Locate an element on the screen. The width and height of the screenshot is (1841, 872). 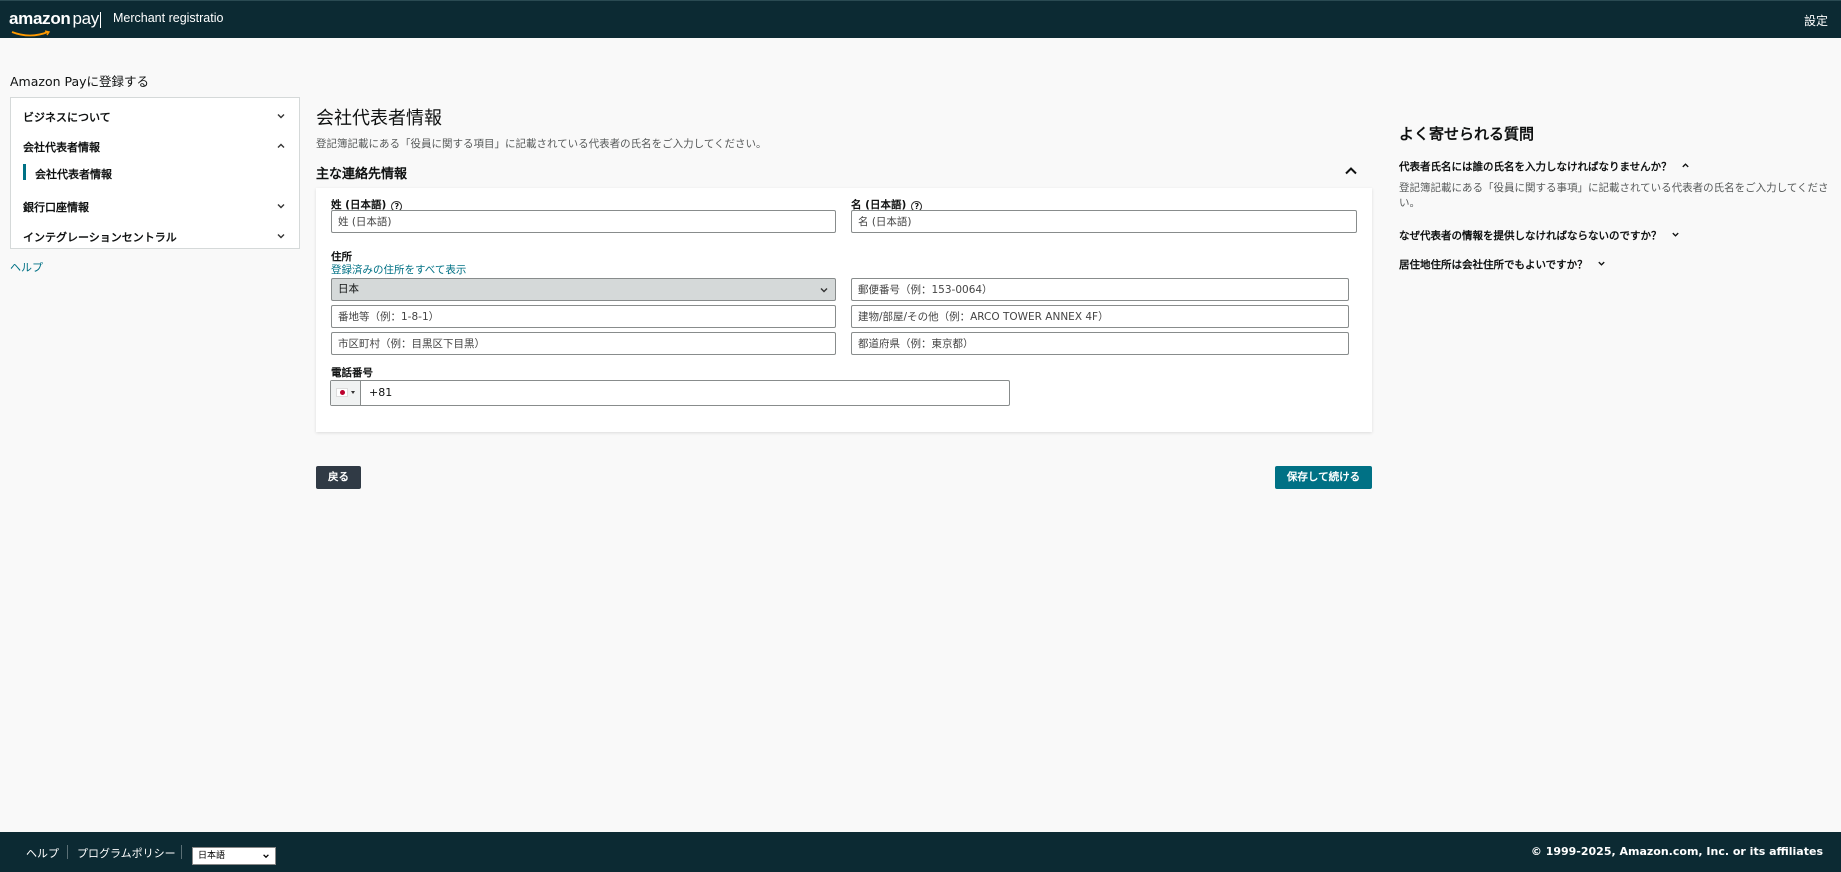
nav-item-bank-account: 銀行口座情報 is located at coordinates (157, 206).